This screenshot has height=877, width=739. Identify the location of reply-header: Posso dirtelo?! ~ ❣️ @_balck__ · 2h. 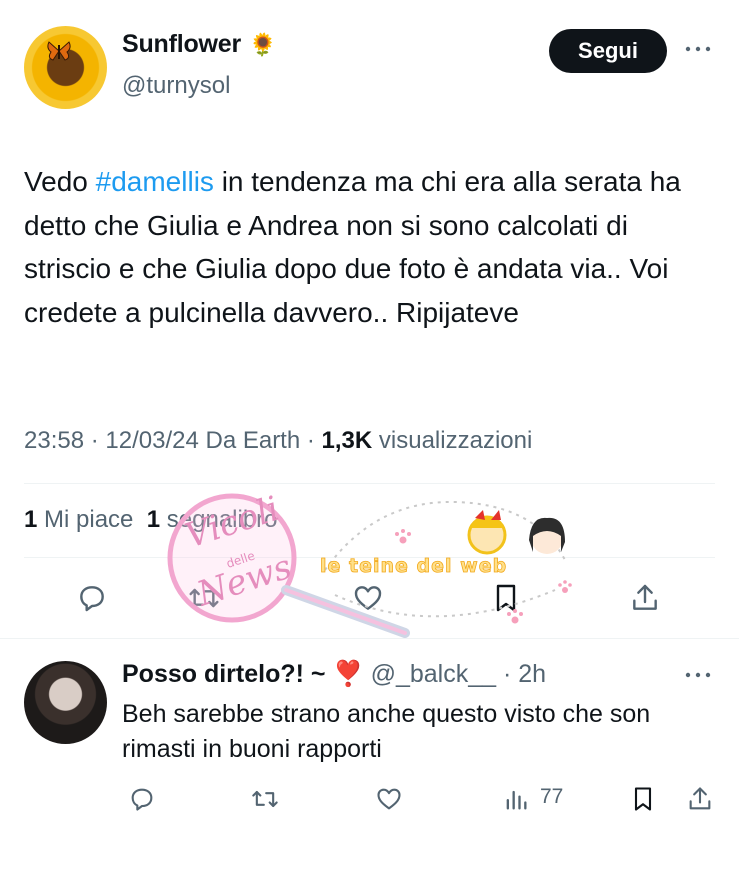
(334, 674).